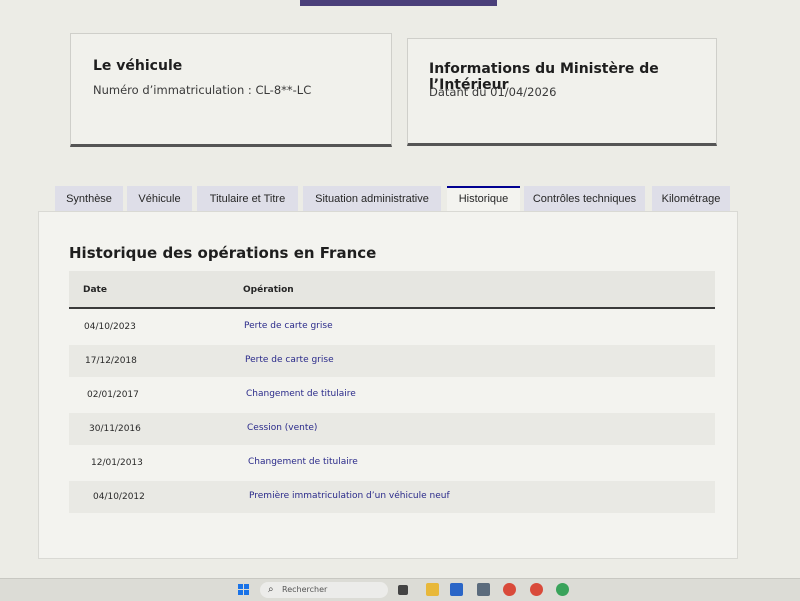 The height and width of the screenshot is (601, 800). What do you see at coordinates (244, 590) in the screenshot?
I see `windows-icon` at bounding box center [244, 590].